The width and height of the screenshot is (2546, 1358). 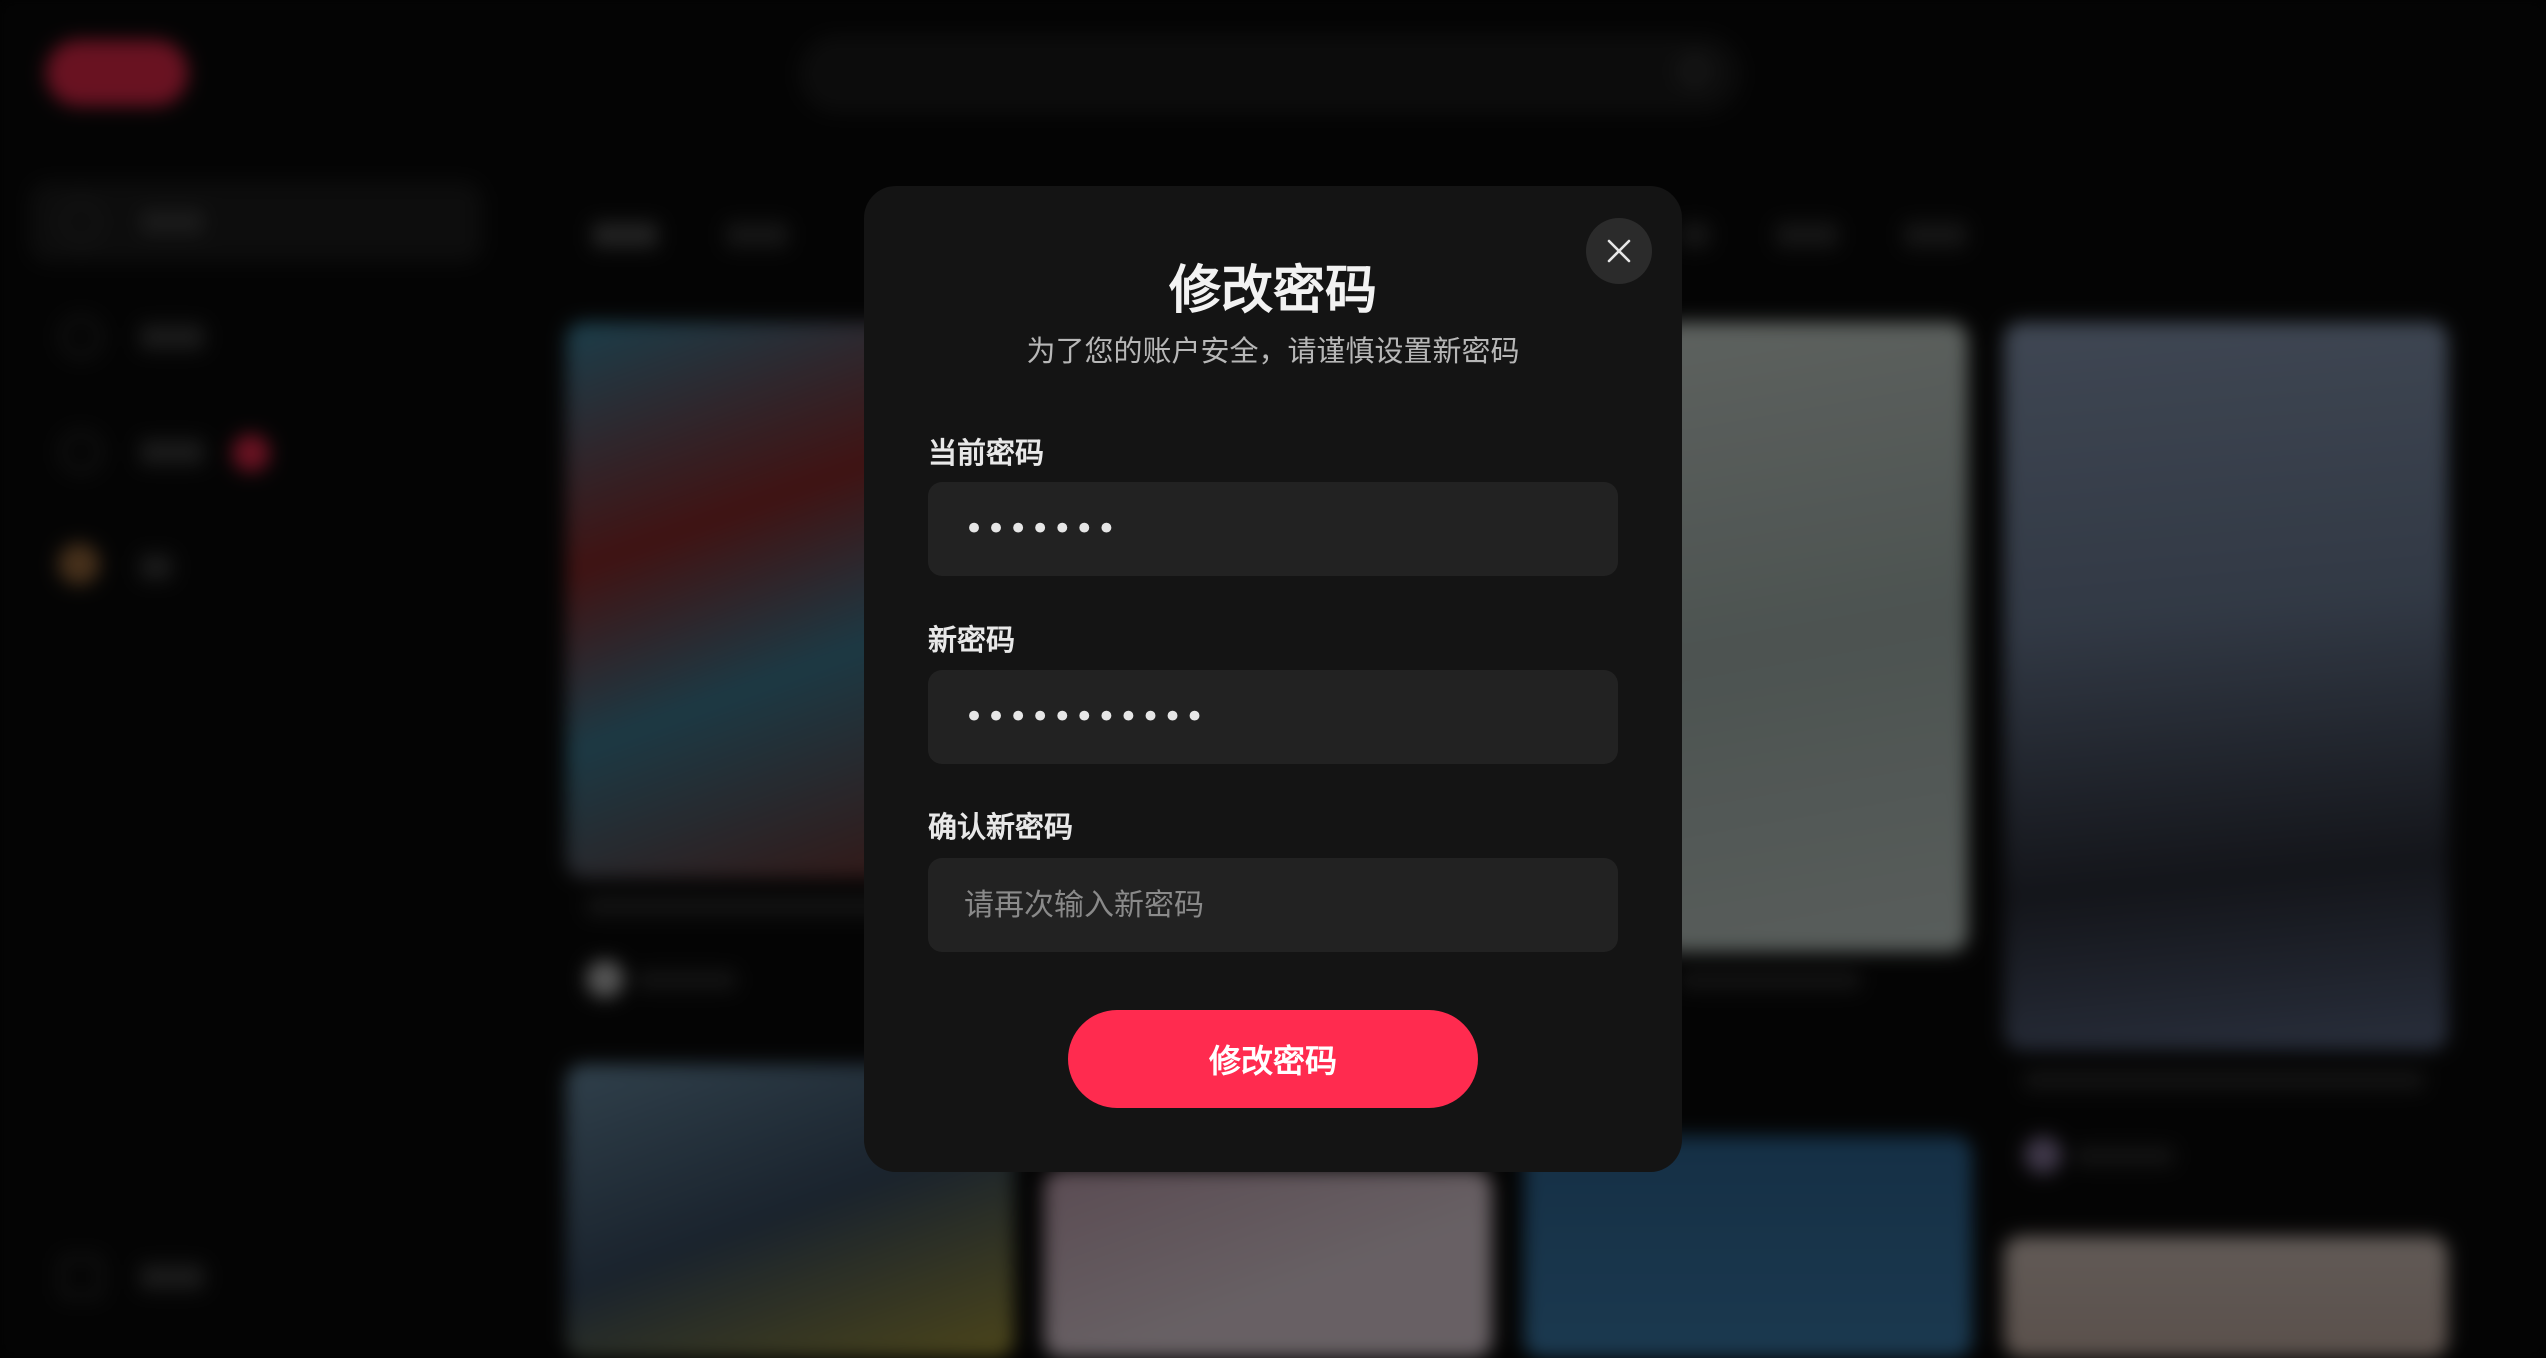 I want to click on change-password-button: 修改密码, so click(x=1273, y=1059).